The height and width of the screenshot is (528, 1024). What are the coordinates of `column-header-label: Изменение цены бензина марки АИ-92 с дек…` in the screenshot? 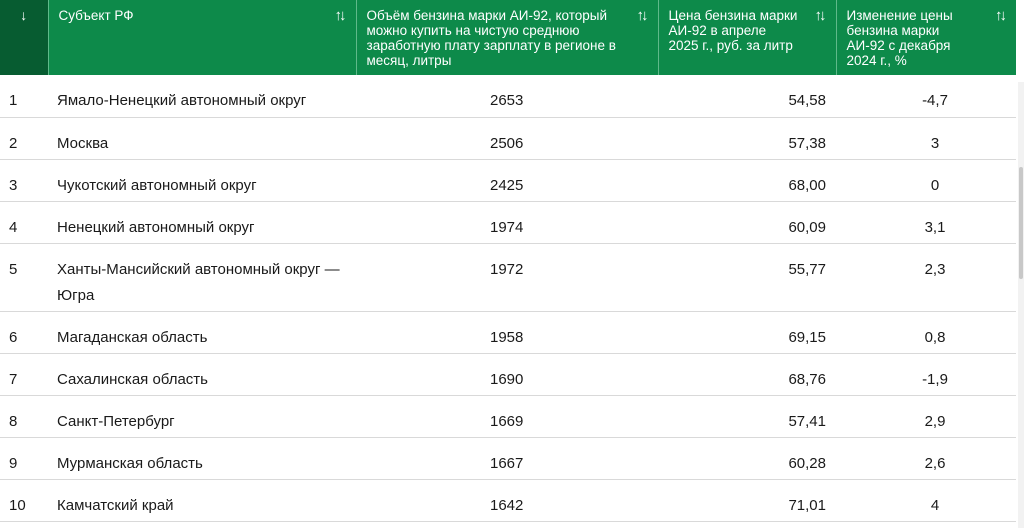 It's located at (899, 38).